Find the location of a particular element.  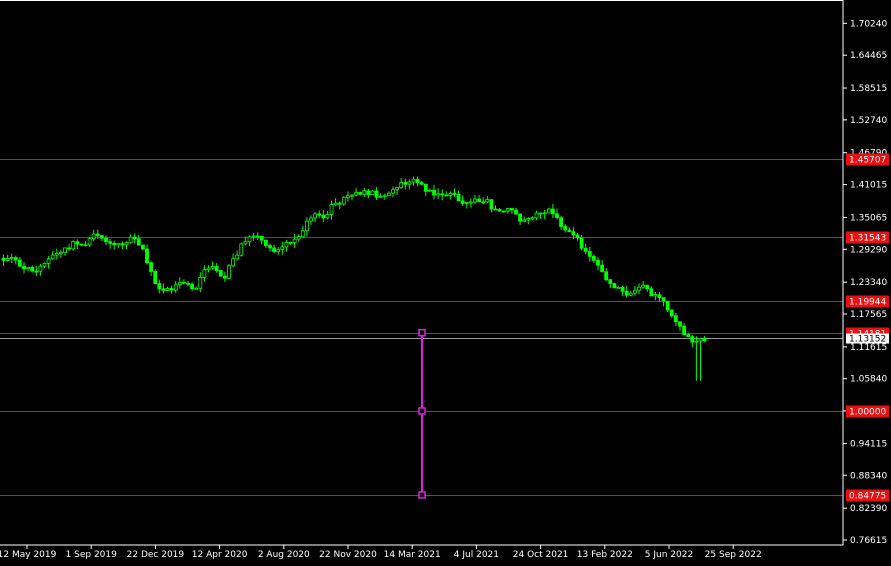

level-price-tag-label: 1.19944 is located at coordinates (867, 303).